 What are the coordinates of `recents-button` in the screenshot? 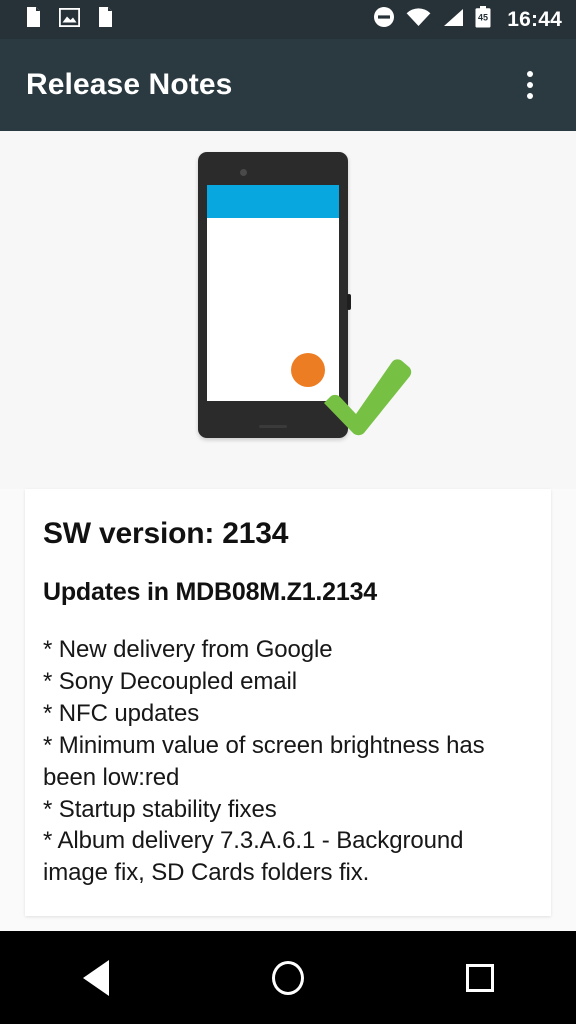 It's located at (480, 977).